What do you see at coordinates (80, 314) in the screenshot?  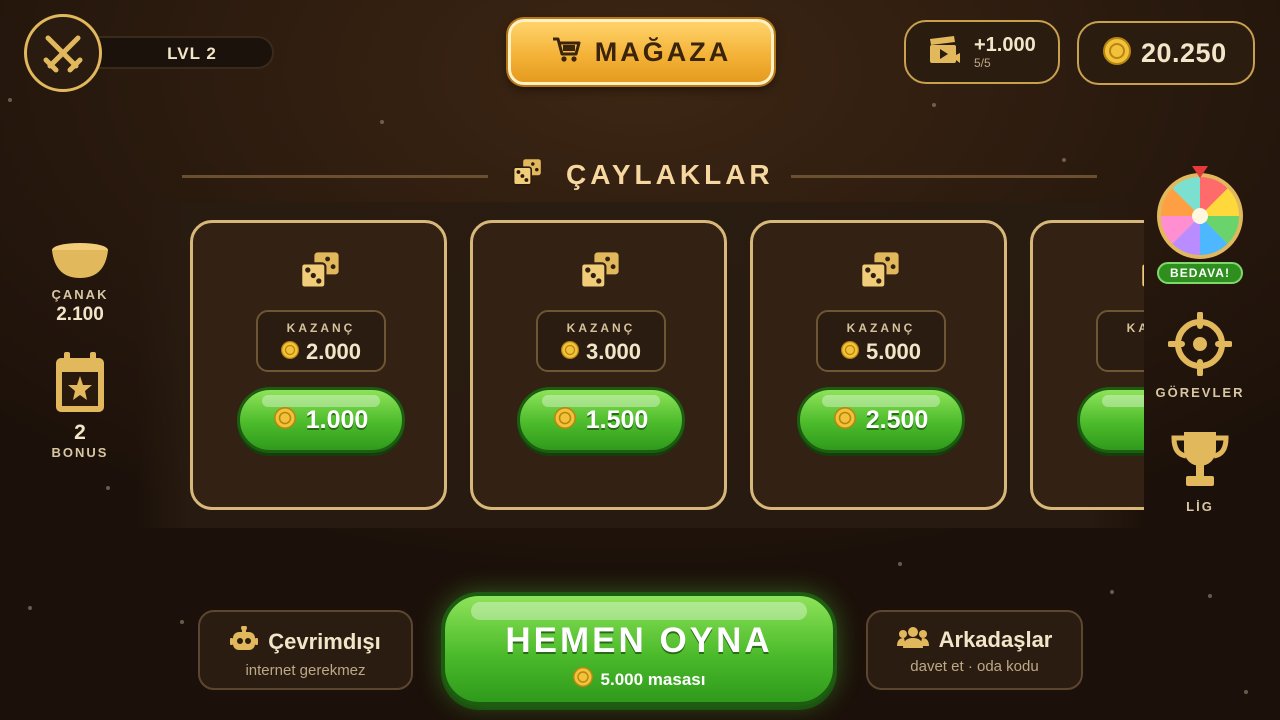 I see `pot-value: 2.100` at bounding box center [80, 314].